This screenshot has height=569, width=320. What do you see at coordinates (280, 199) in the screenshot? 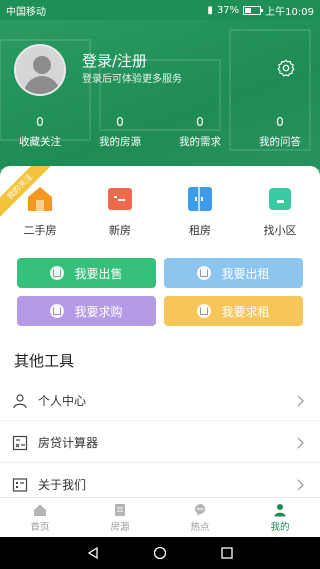
I see `community-icon` at bounding box center [280, 199].